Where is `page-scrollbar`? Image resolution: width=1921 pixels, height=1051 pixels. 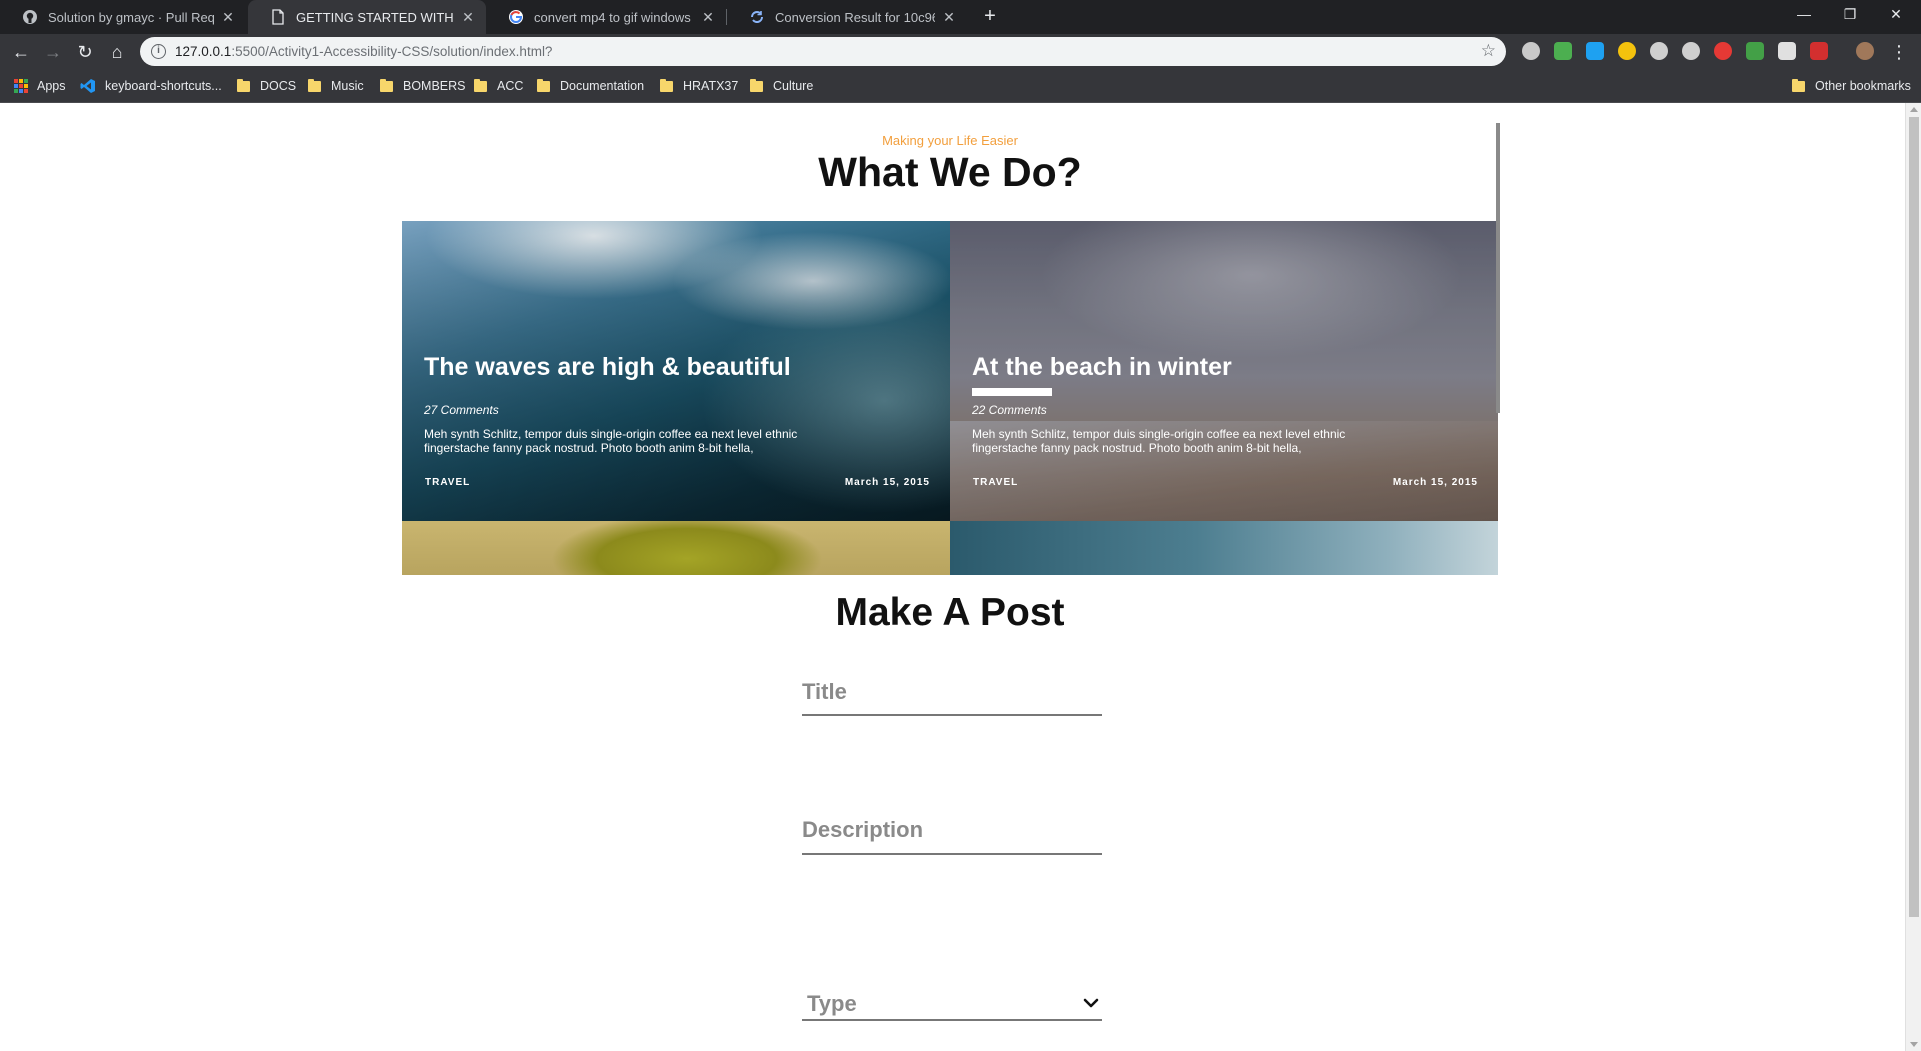 page-scrollbar is located at coordinates (1913, 577).